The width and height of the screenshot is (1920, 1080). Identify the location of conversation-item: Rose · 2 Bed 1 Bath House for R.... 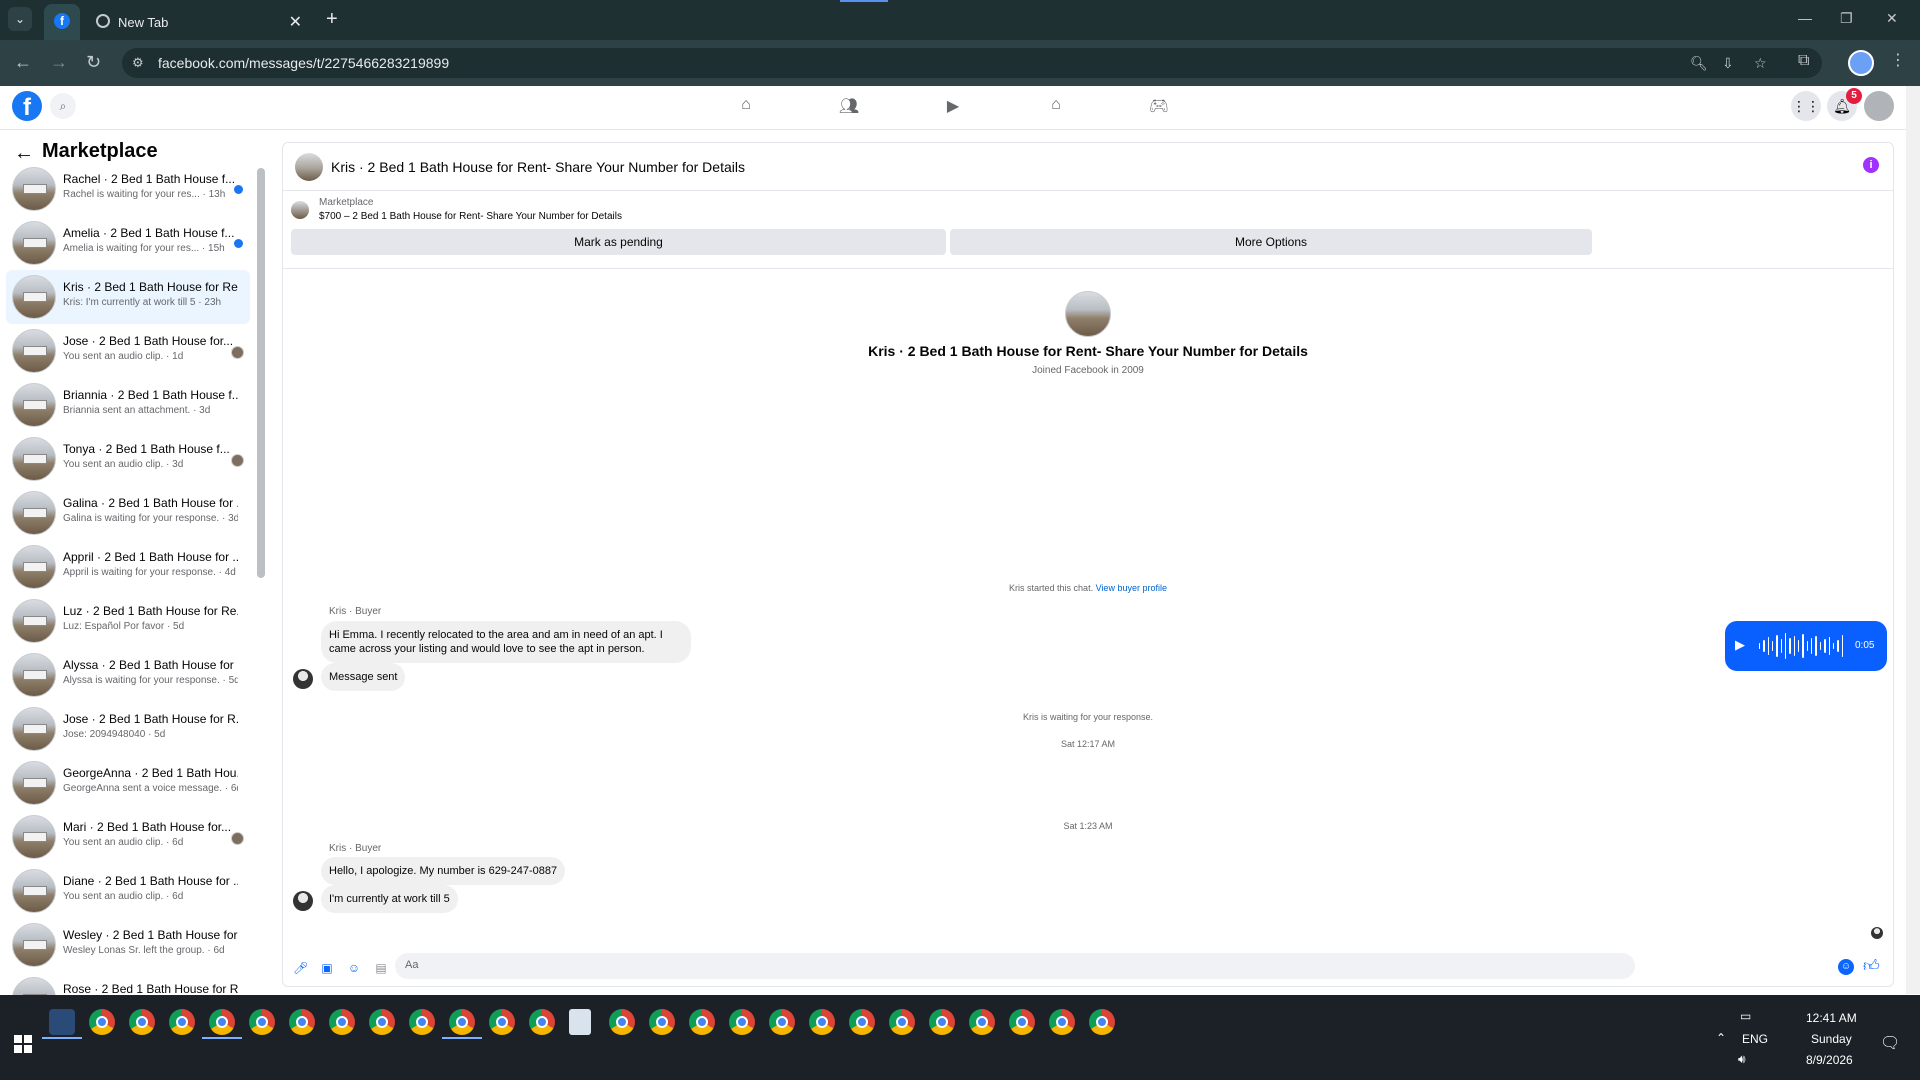
(128, 983).